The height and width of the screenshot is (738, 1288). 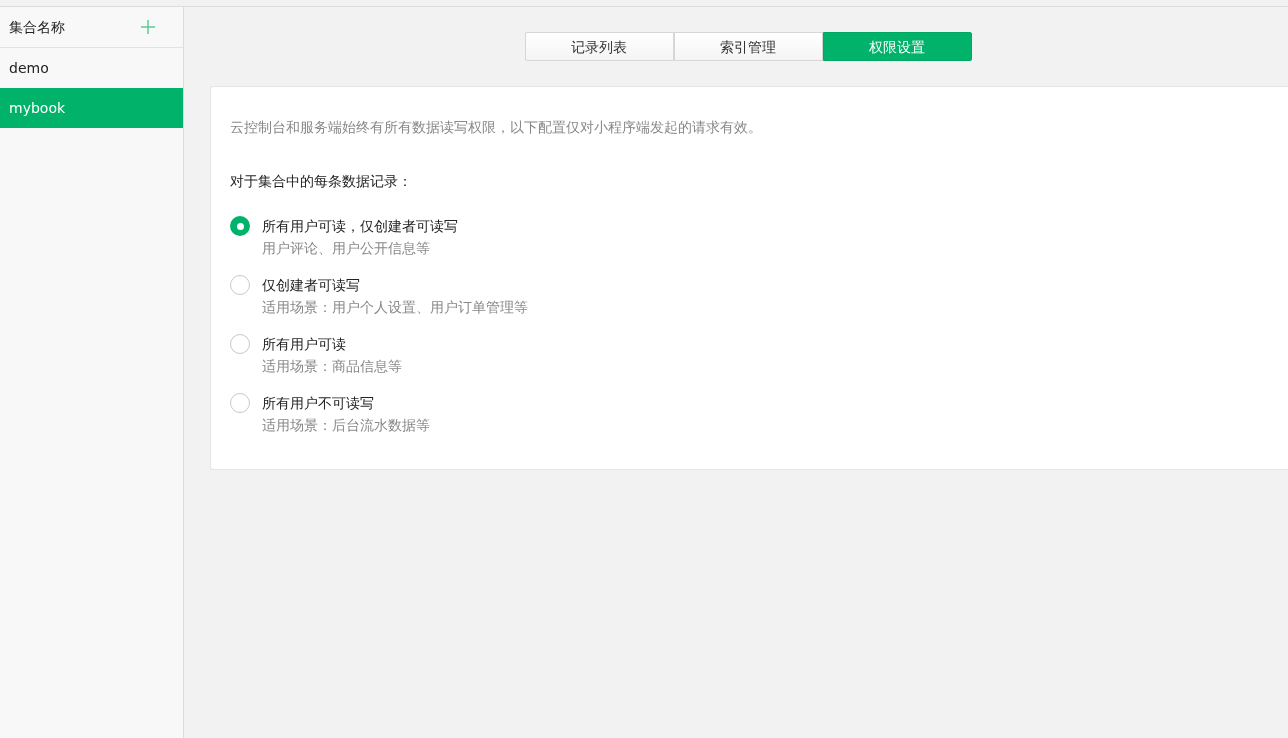 What do you see at coordinates (332, 366) in the screenshot?
I see `option-description: 适用场景：商品信息等` at bounding box center [332, 366].